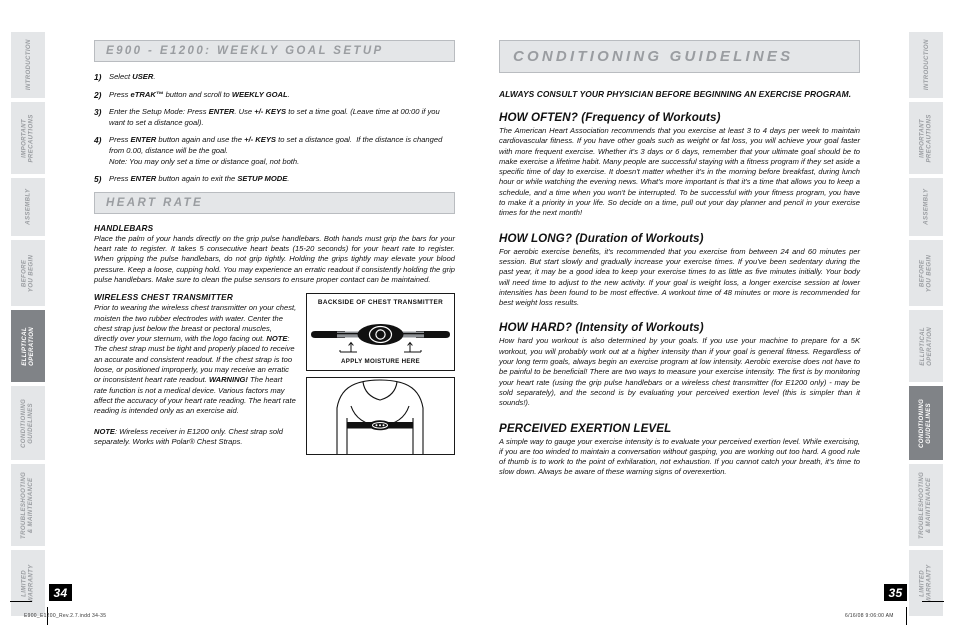  I want to click on sidebar-tab-troubleshooting-maintenance-right: TROUBLESHOOTING & MAINTENANCE, so click(926, 505).